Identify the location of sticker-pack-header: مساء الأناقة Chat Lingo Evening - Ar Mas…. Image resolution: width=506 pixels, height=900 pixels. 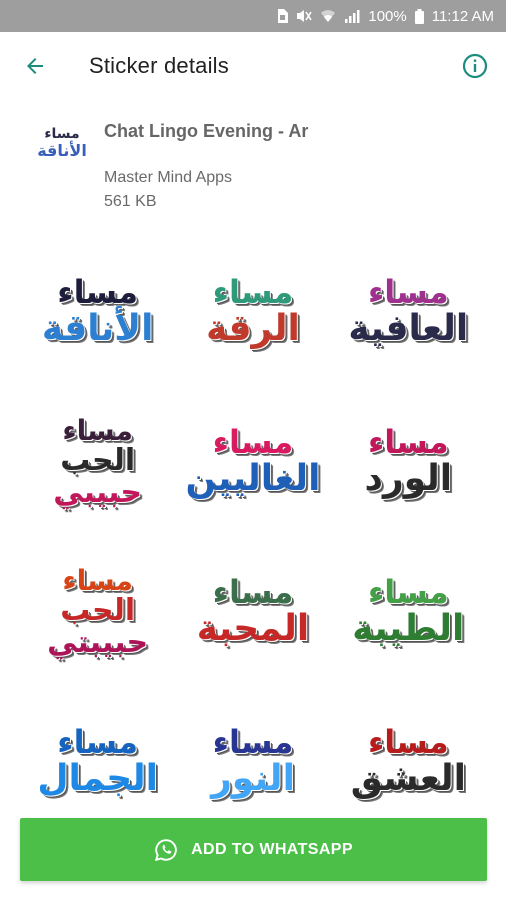
(253, 165).